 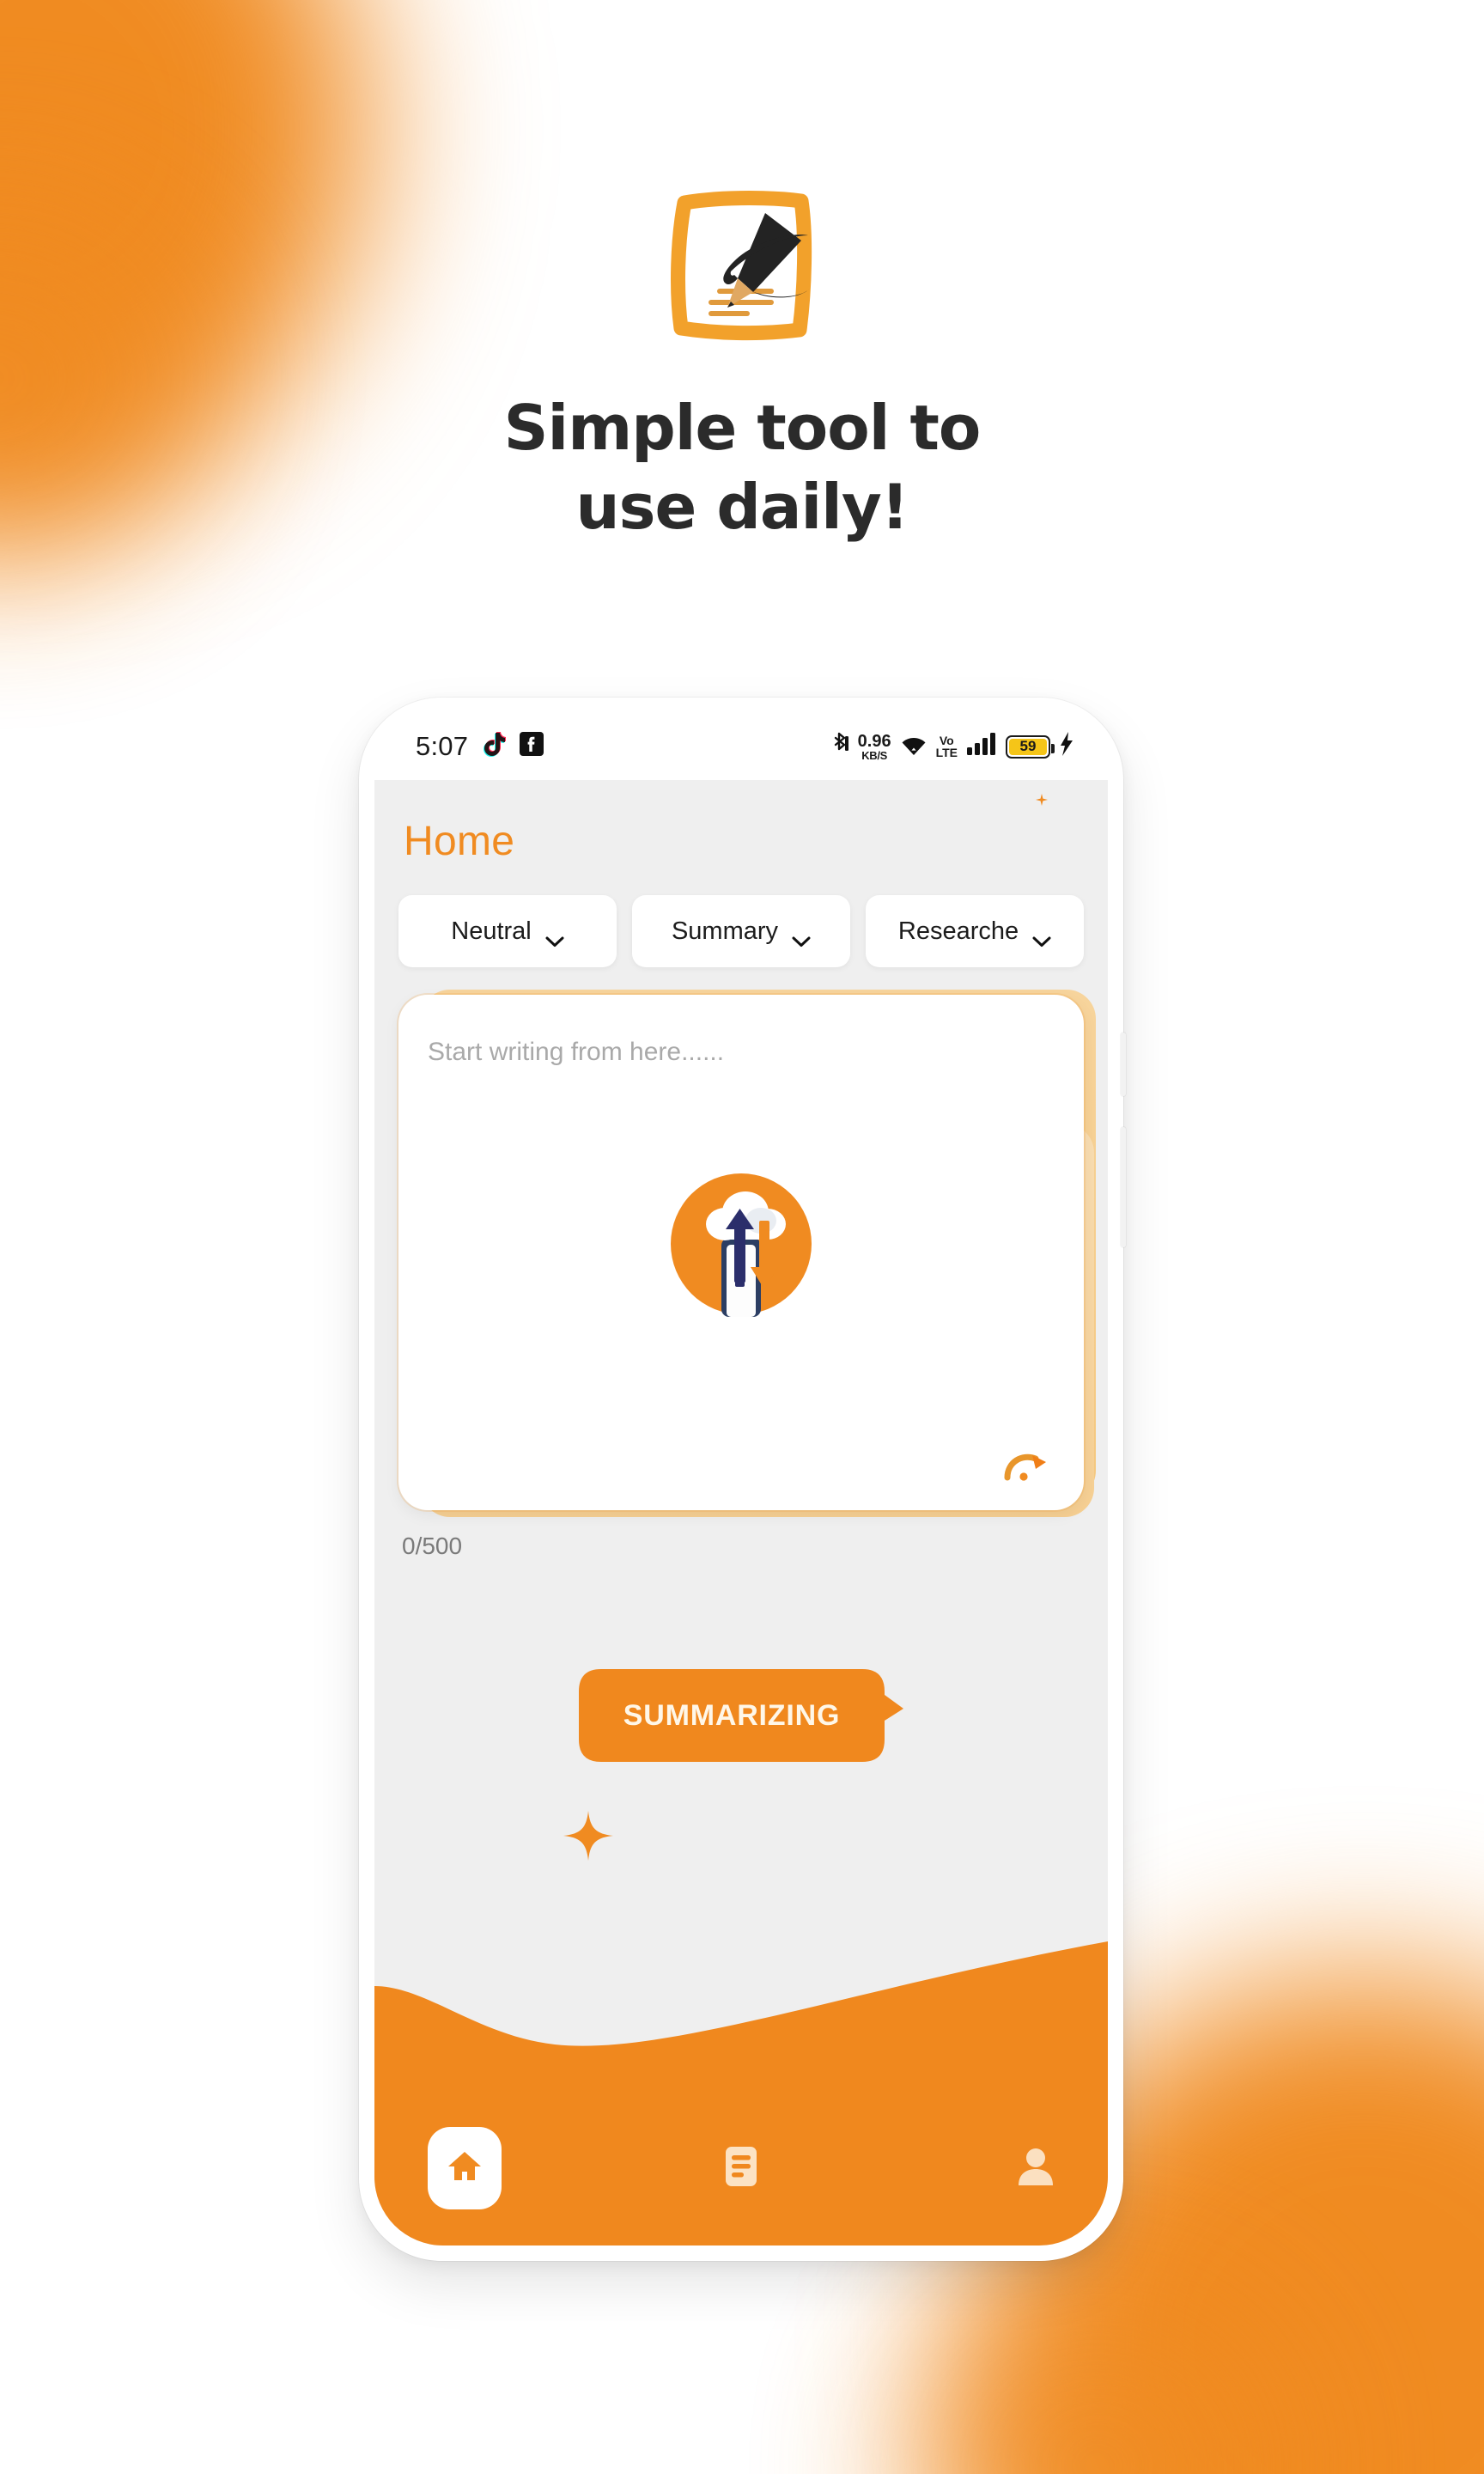 What do you see at coordinates (1066, 746) in the screenshot?
I see `charging-bolt-icon` at bounding box center [1066, 746].